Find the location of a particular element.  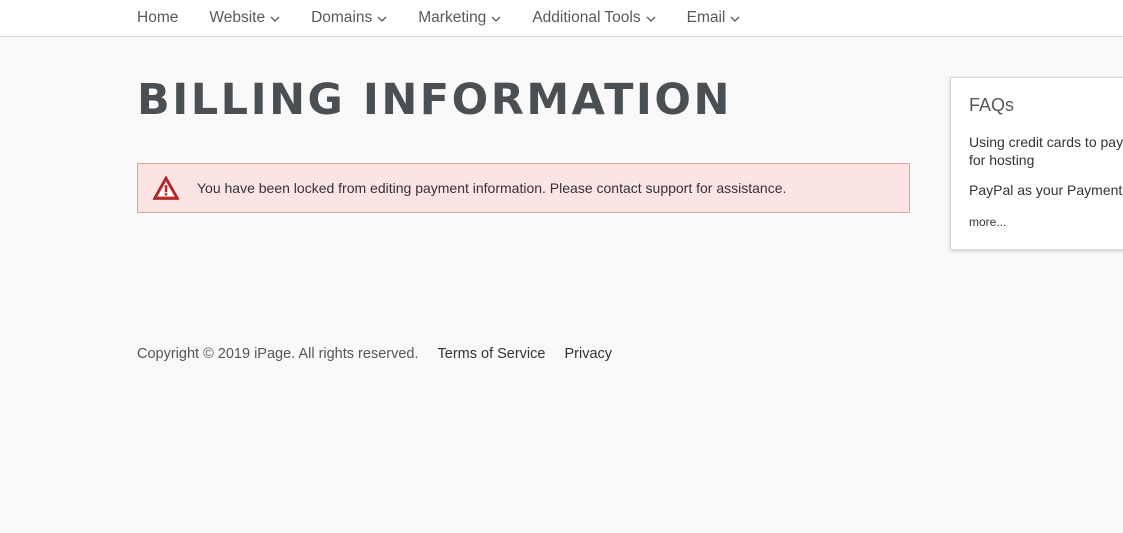

faq-link-paypal: PayPal as your Payment Method is located at coordinates (1046, 190).